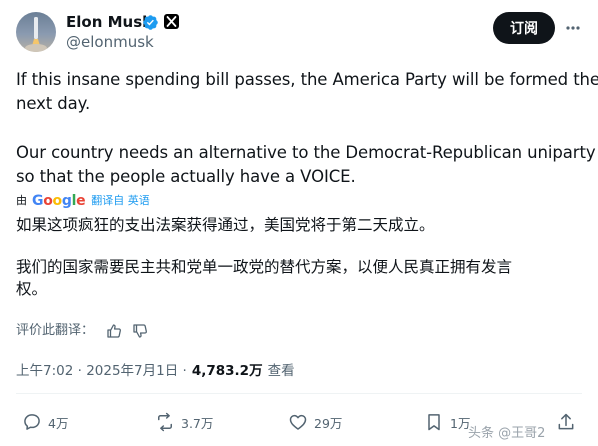  Describe the element at coordinates (507, 433) in the screenshot. I see `watermark: 头条 @王哥2` at that location.